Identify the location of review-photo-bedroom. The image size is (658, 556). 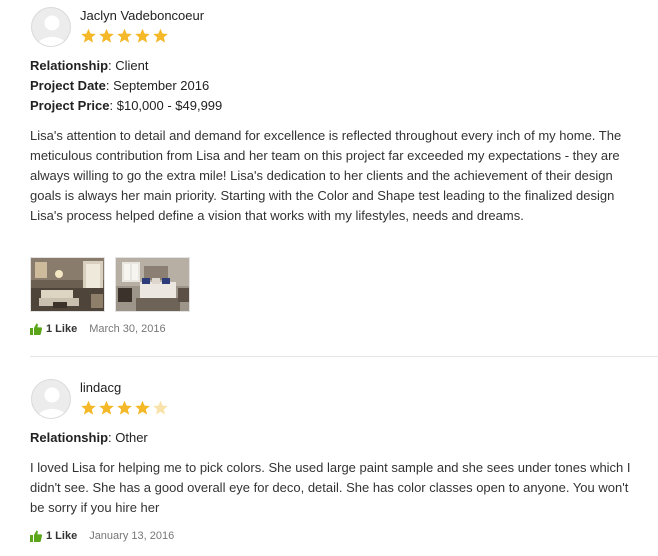
(152, 284).